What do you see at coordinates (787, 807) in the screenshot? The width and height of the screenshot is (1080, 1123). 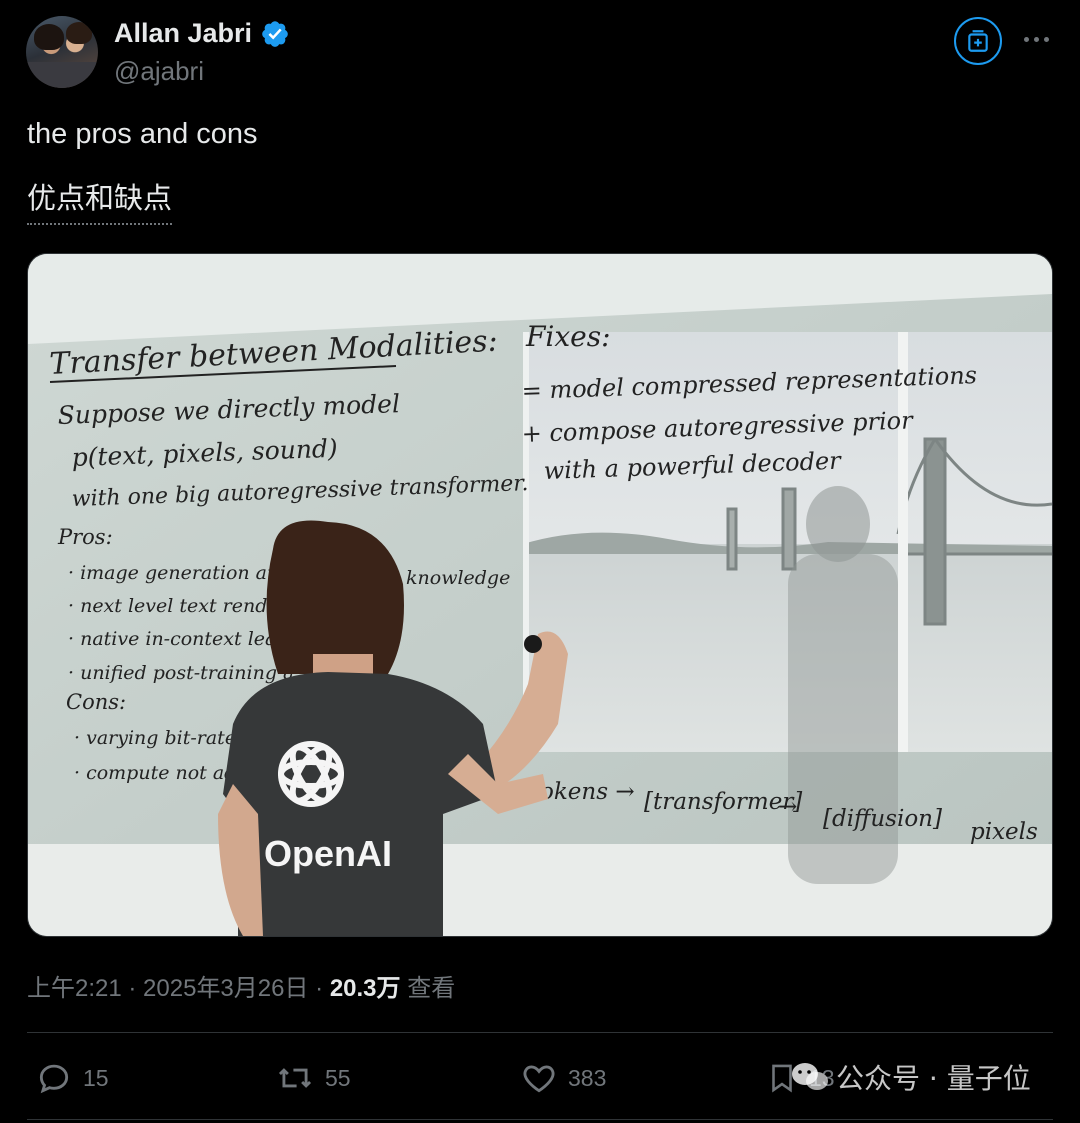 I see `wb-pipeline-arrow: →` at bounding box center [787, 807].